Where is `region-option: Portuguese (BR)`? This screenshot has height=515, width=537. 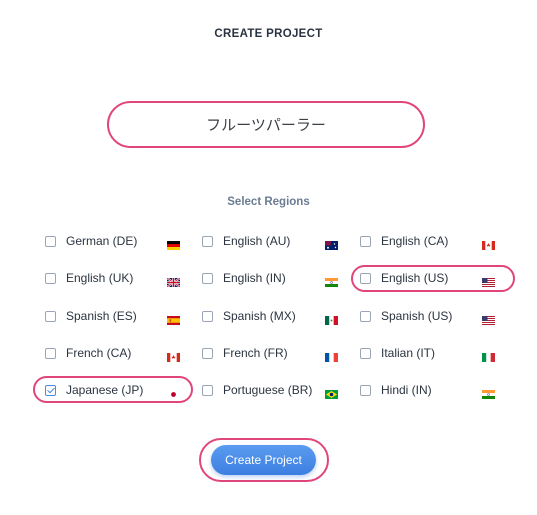
region-option: Portuguese (BR) is located at coordinates (270, 393).